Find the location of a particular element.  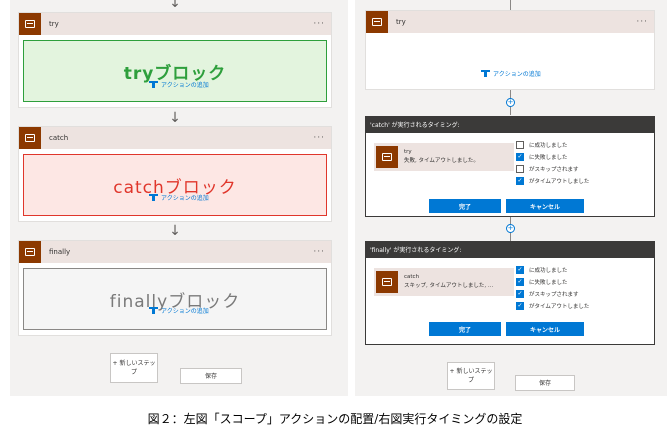

try-action-card: try 失敗, タイムアウトしました。 is located at coordinates (444, 157).